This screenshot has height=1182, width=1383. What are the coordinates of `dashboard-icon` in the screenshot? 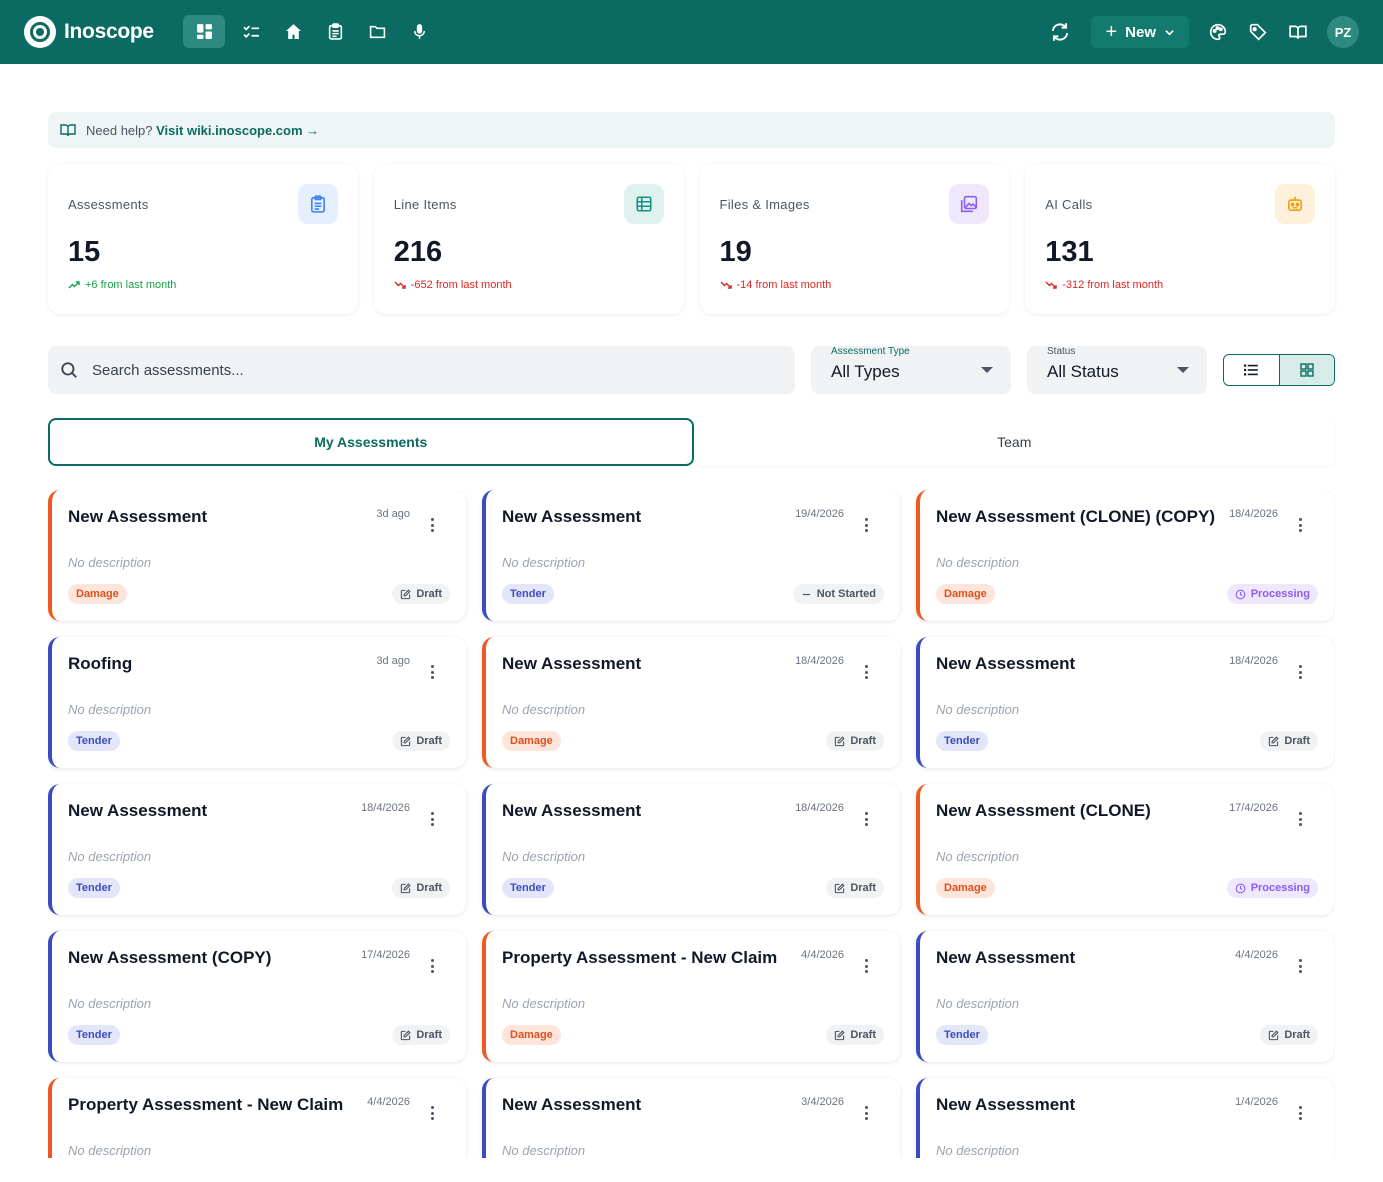 It's located at (204, 31).